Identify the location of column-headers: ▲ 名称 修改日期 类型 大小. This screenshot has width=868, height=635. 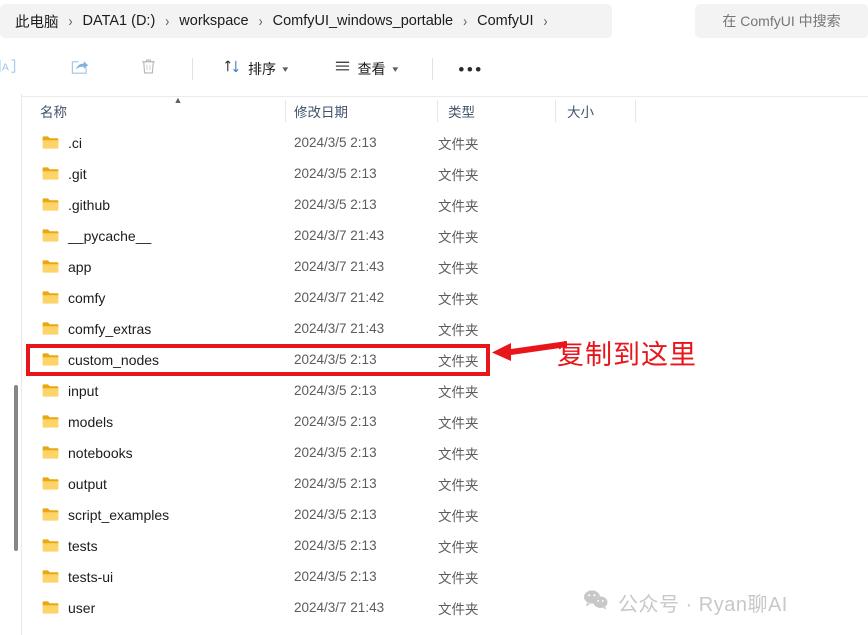
(445, 110).